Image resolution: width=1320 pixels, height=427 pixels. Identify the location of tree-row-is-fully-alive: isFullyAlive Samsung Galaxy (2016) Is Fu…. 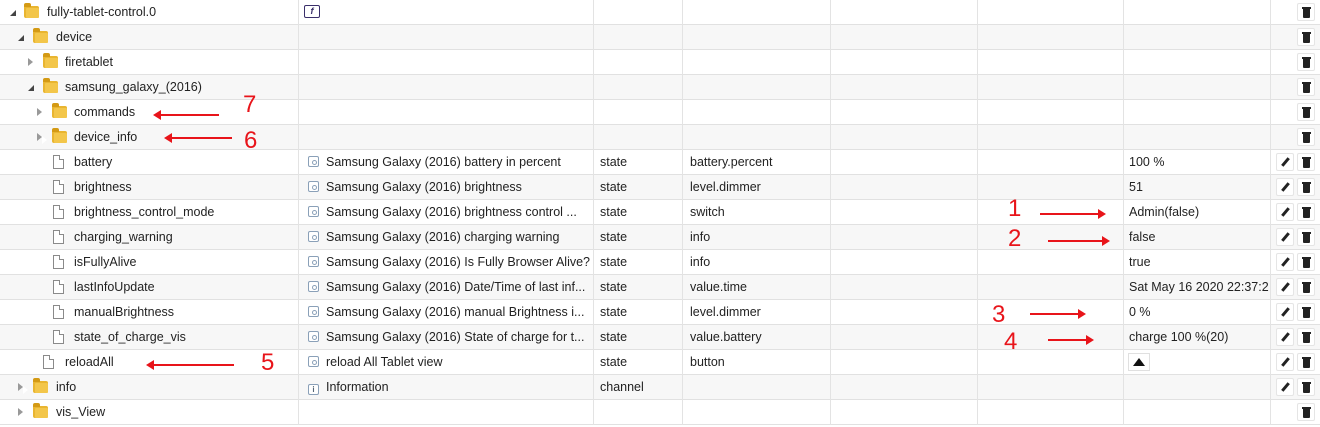
(660, 262).